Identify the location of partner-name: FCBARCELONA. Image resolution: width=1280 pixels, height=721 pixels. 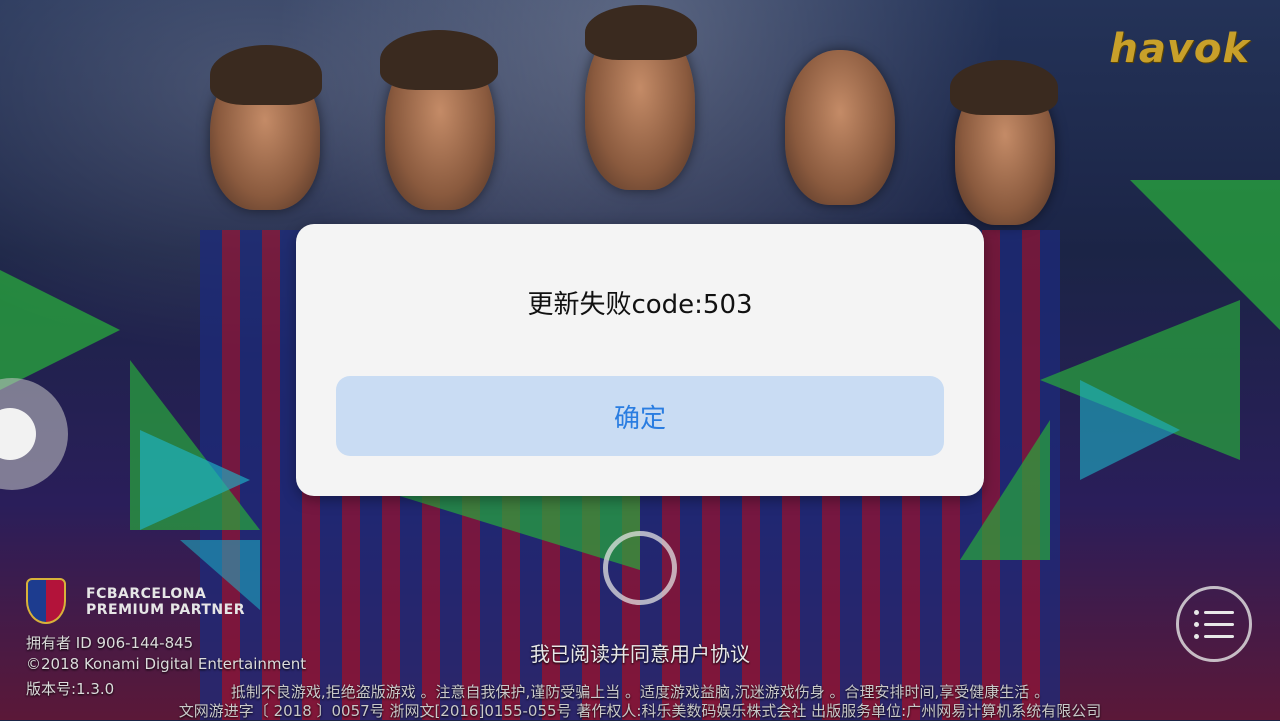
(146, 594).